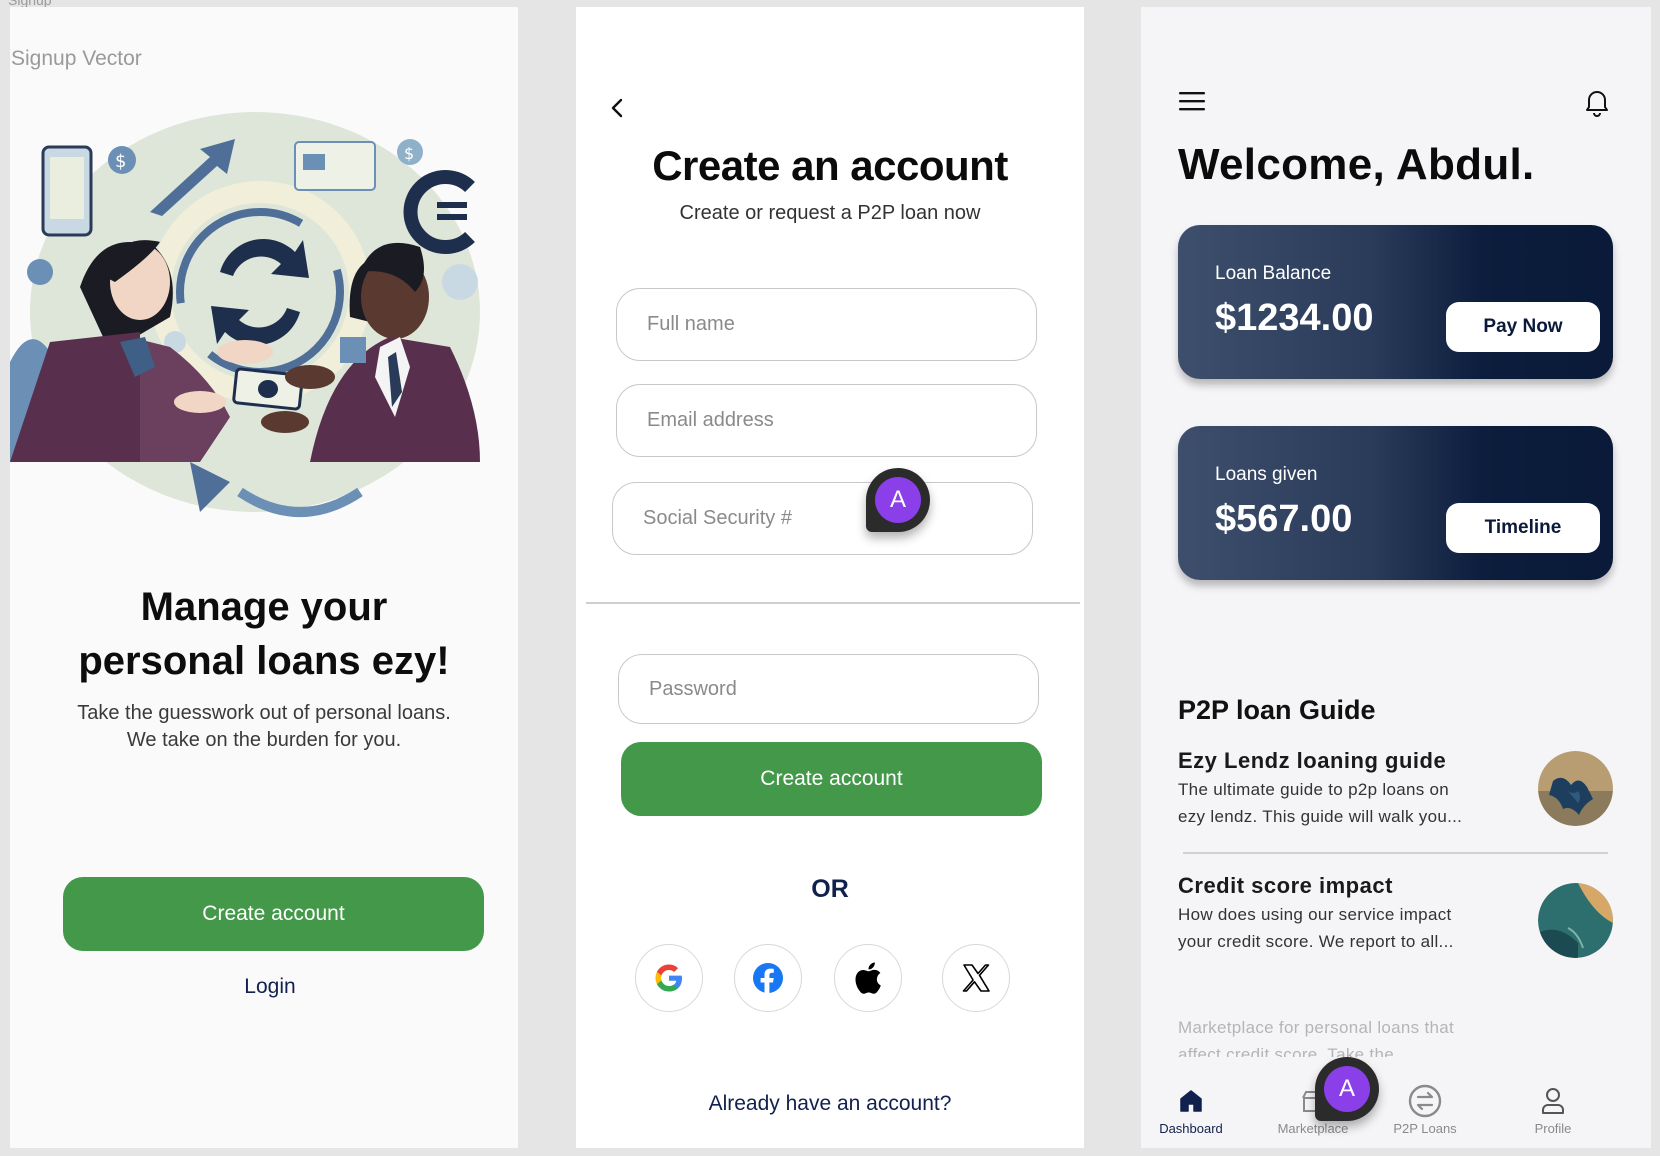 This screenshot has width=1660, height=1156. I want to click on tab-profile: Profile, so click(1553, 1110).